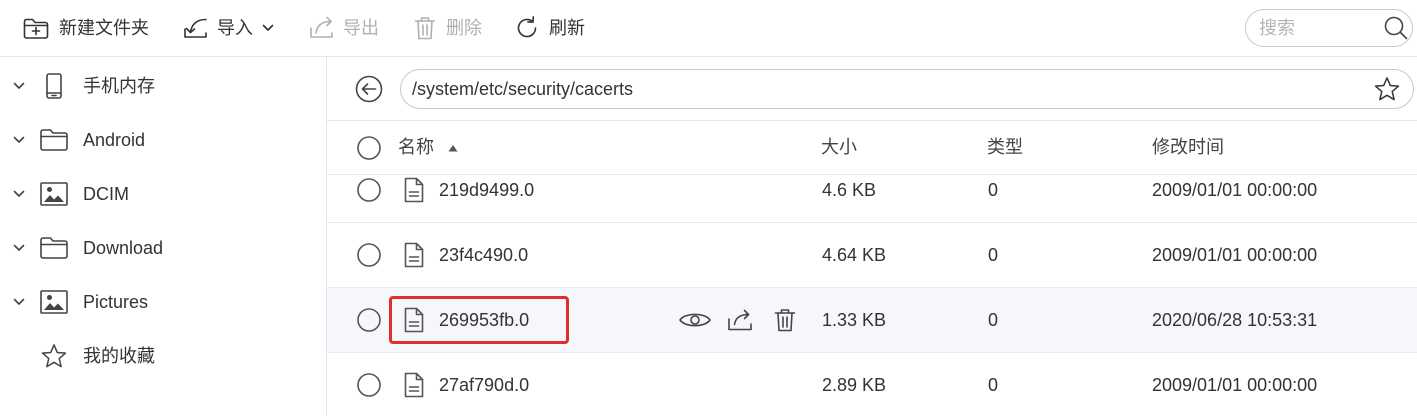  Describe the element at coordinates (527, 28) in the screenshot. I see `refresh-icon` at that location.